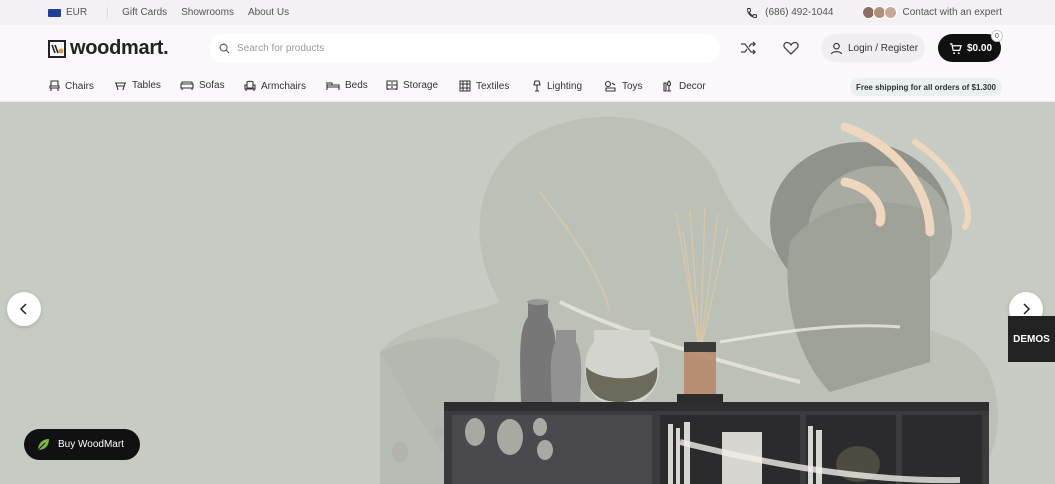  What do you see at coordinates (79, 86) in the screenshot?
I see `nav-label: Chairs` at bounding box center [79, 86].